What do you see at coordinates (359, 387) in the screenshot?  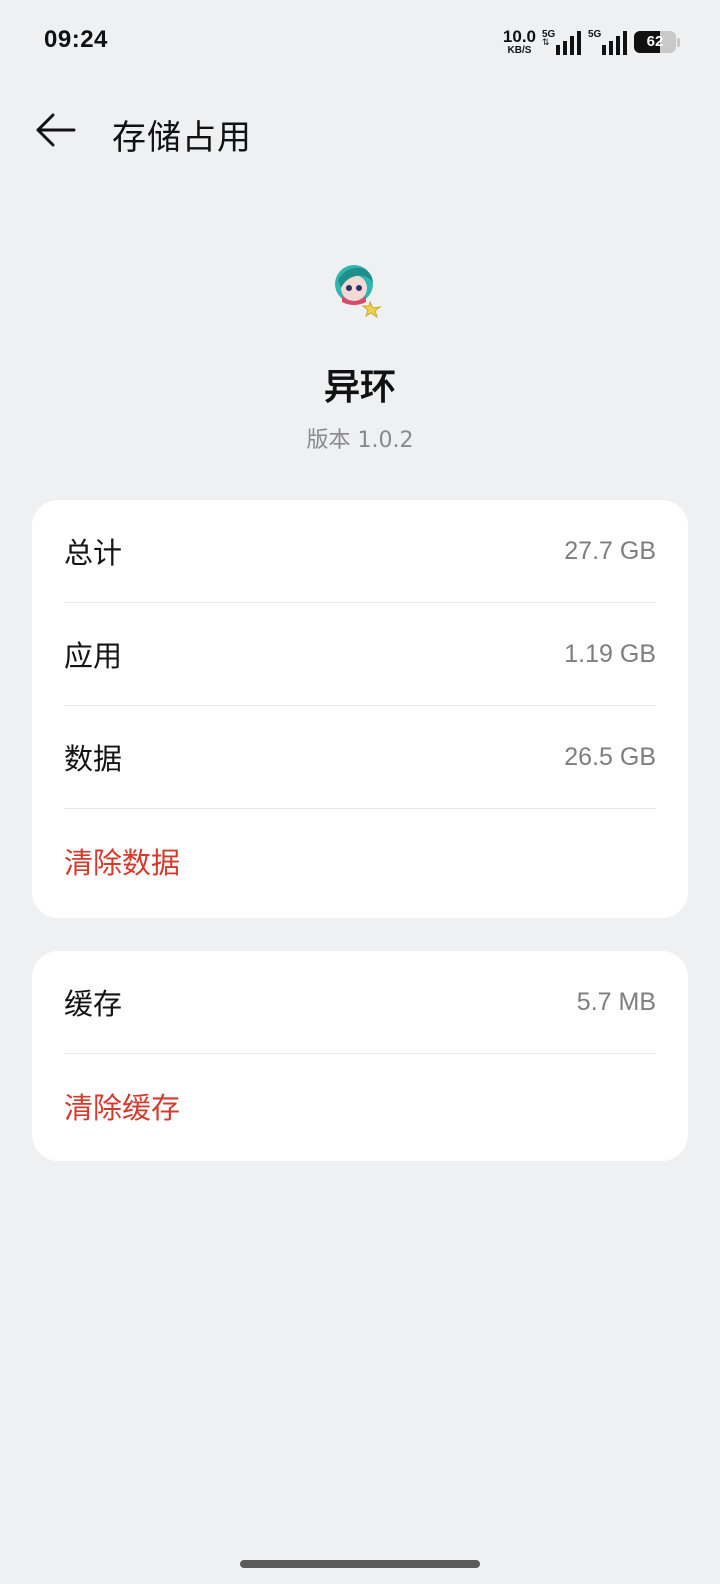 I see `app-name: 异环` at bounding box center [359, 387].